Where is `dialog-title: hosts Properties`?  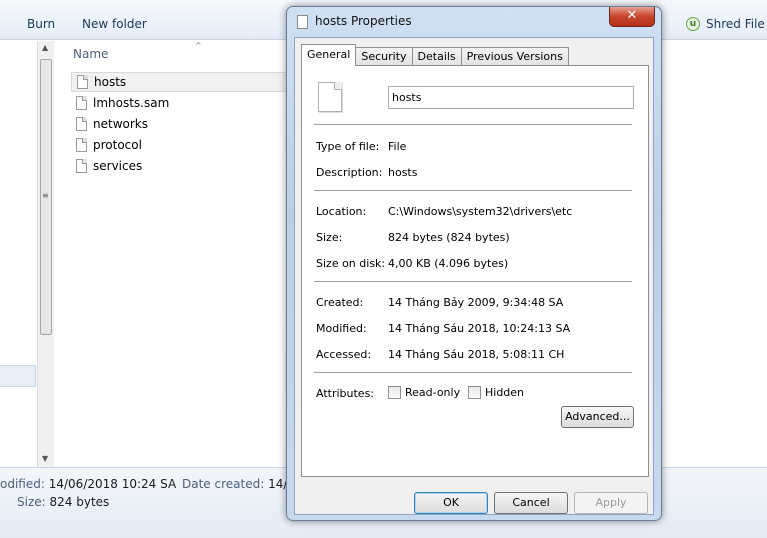 dialog-title: hosts Properties is located at coordinates (363, 21).